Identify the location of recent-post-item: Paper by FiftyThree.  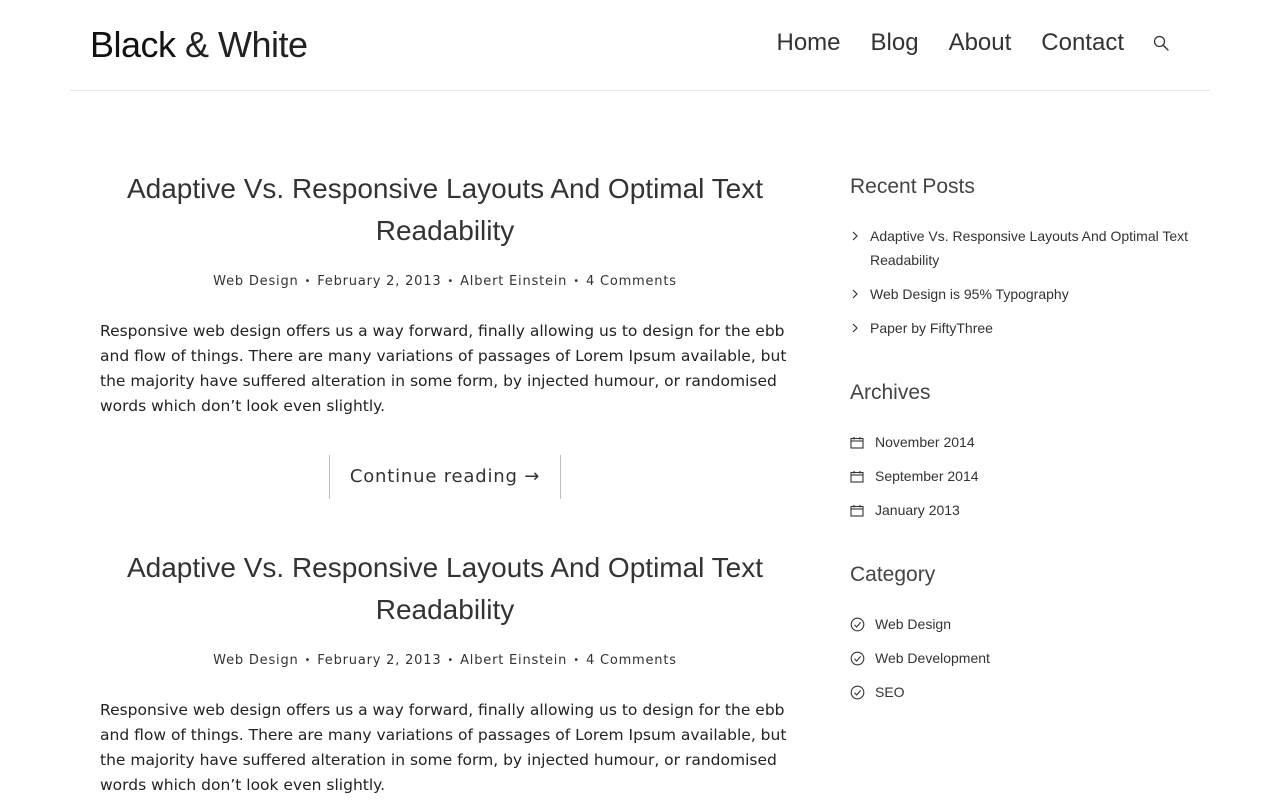
(1022, 328).